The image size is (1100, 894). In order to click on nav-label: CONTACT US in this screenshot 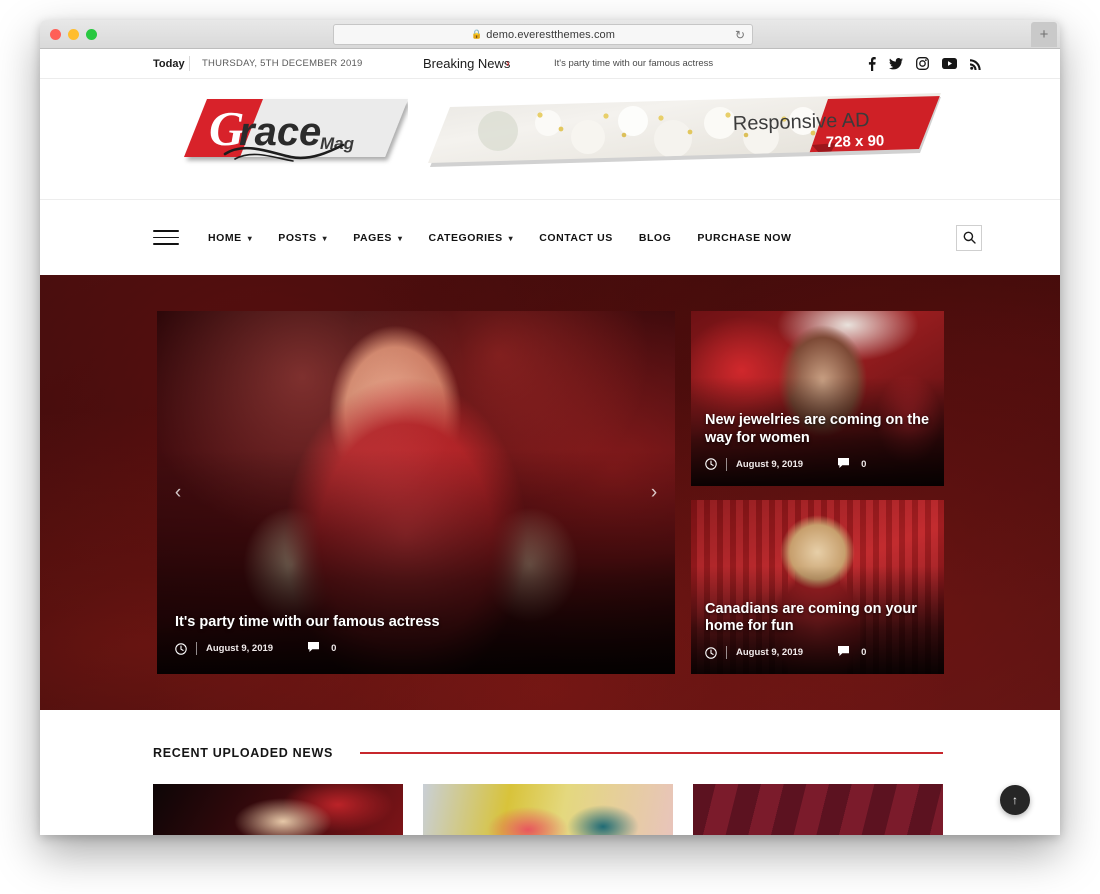, I will do `click(576, 237)`.